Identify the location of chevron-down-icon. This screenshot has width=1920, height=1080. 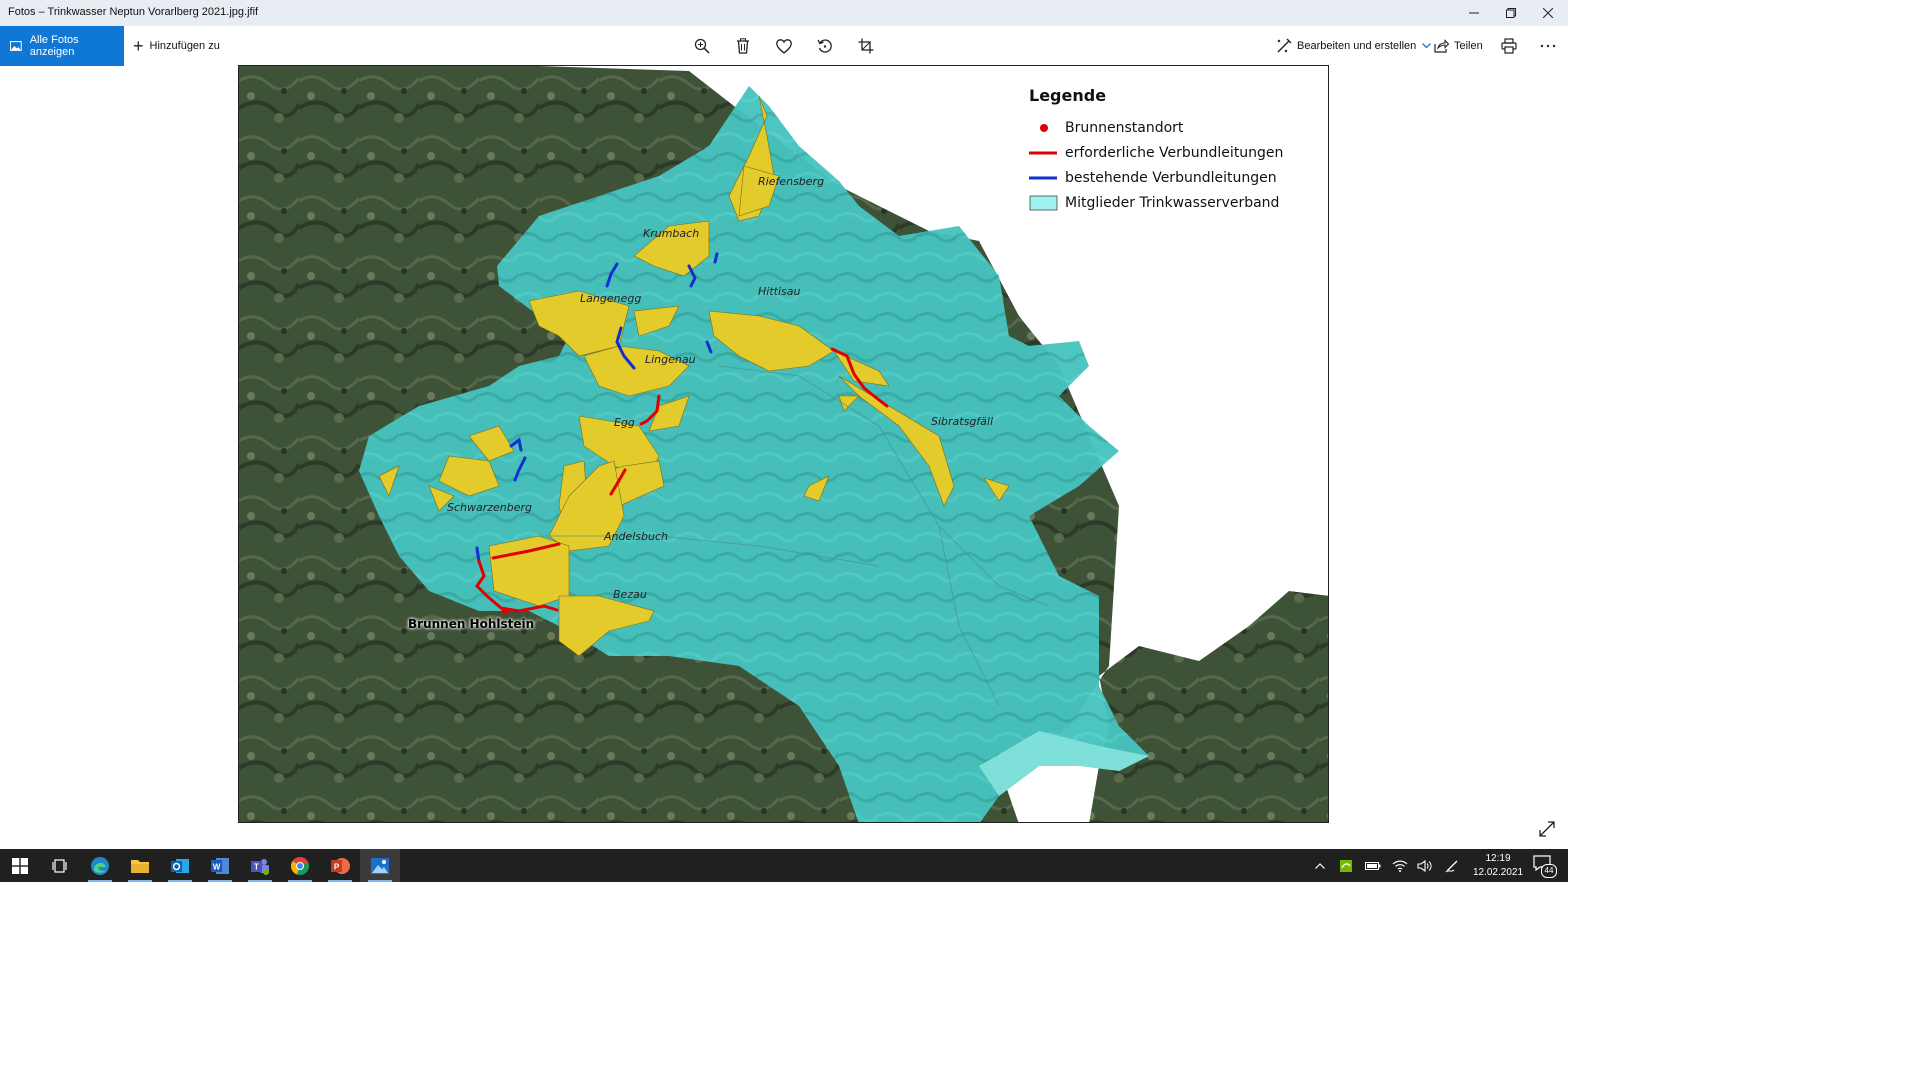
(1427, 46).